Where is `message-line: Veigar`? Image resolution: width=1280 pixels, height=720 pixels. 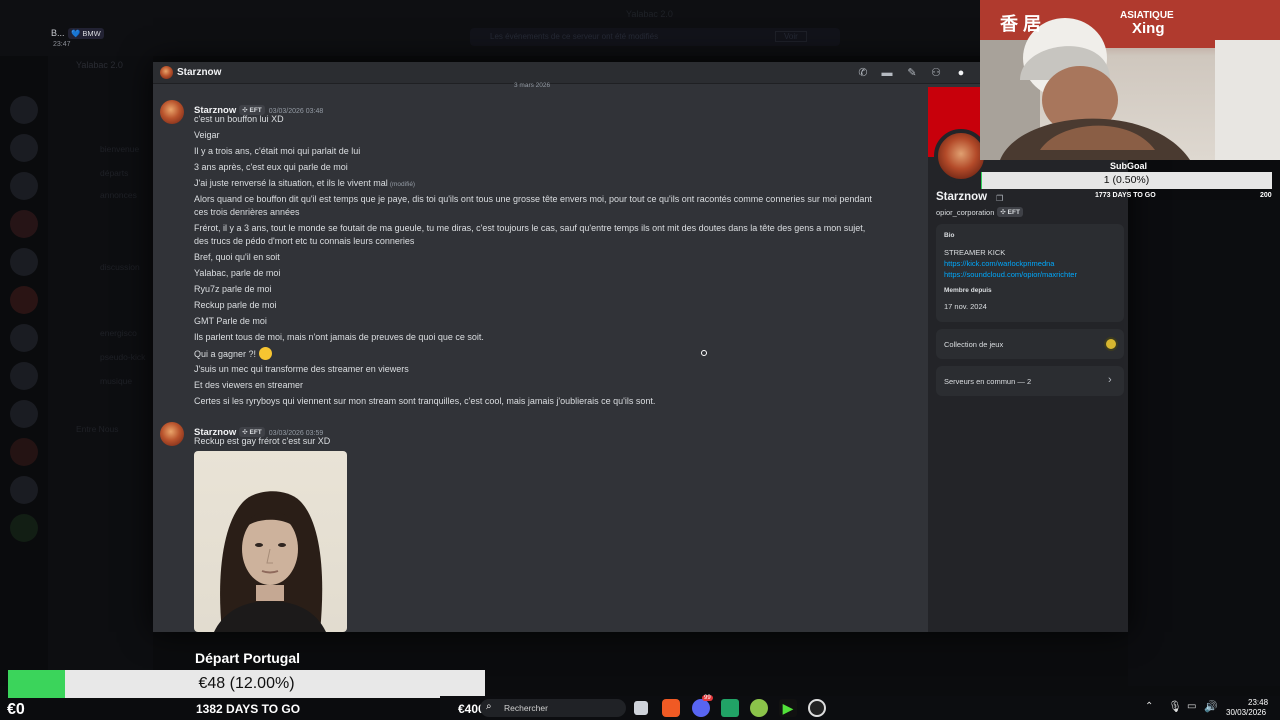 message-line: Veigar is located at coordinates (207, 135).